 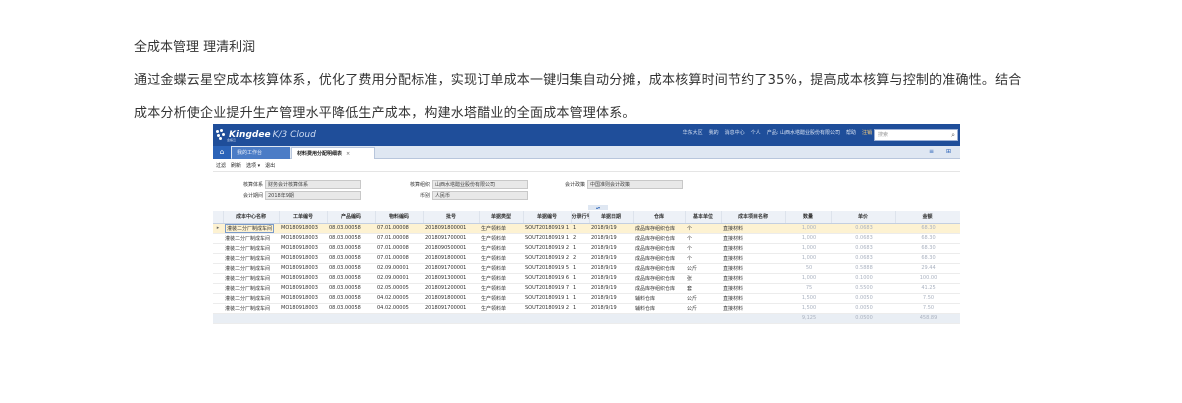 I want to click on tab-tools: ≡ ⊞, so click(x=942, y=151).